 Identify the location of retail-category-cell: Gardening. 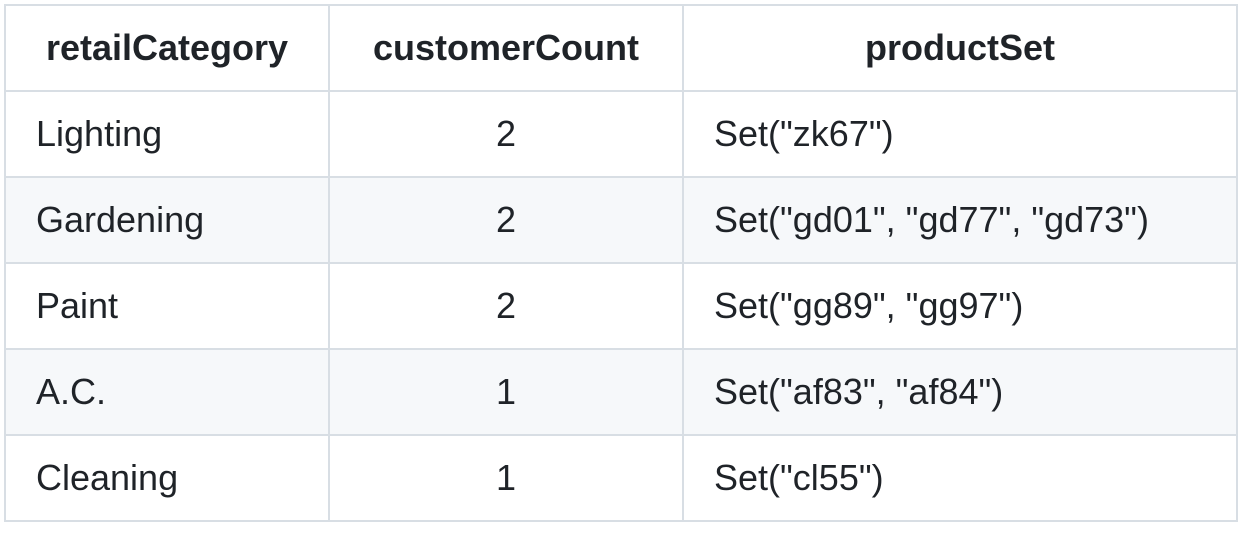
(167, 220).